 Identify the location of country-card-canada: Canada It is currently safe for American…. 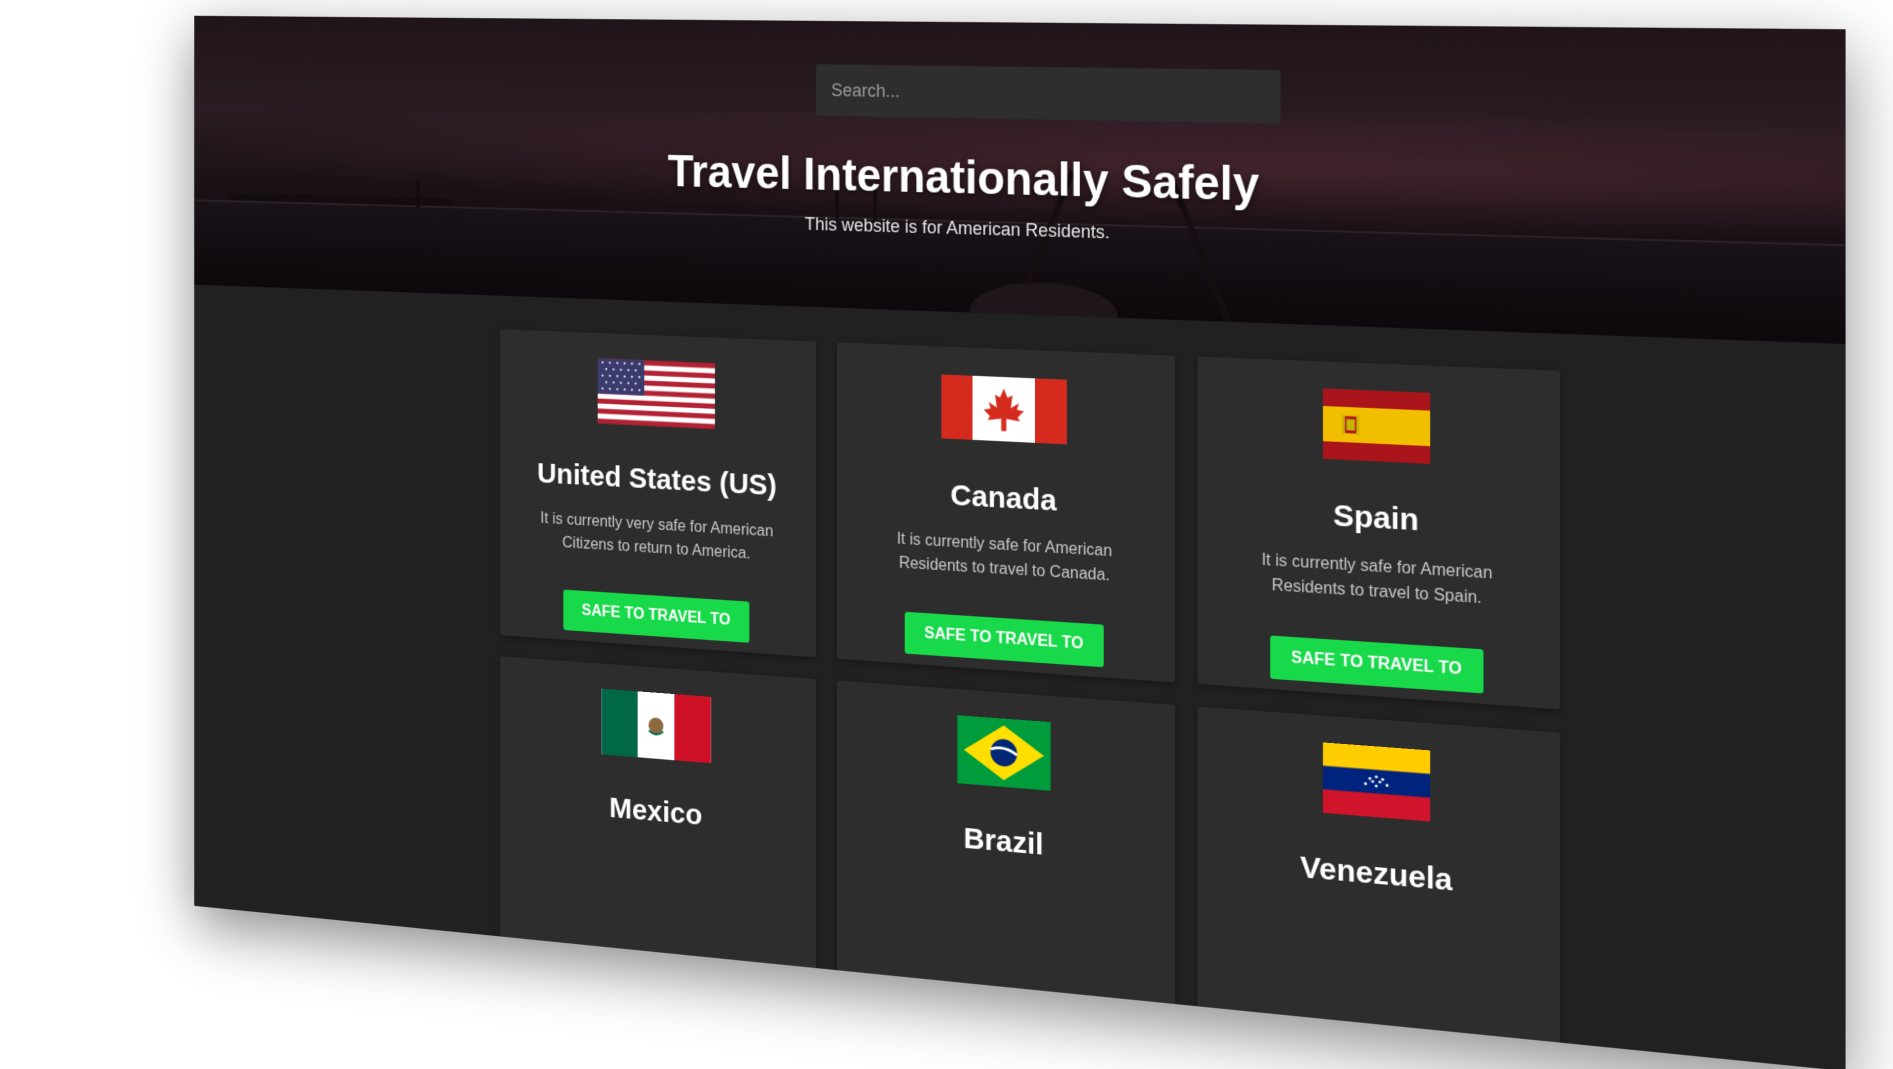
(1006, 512).